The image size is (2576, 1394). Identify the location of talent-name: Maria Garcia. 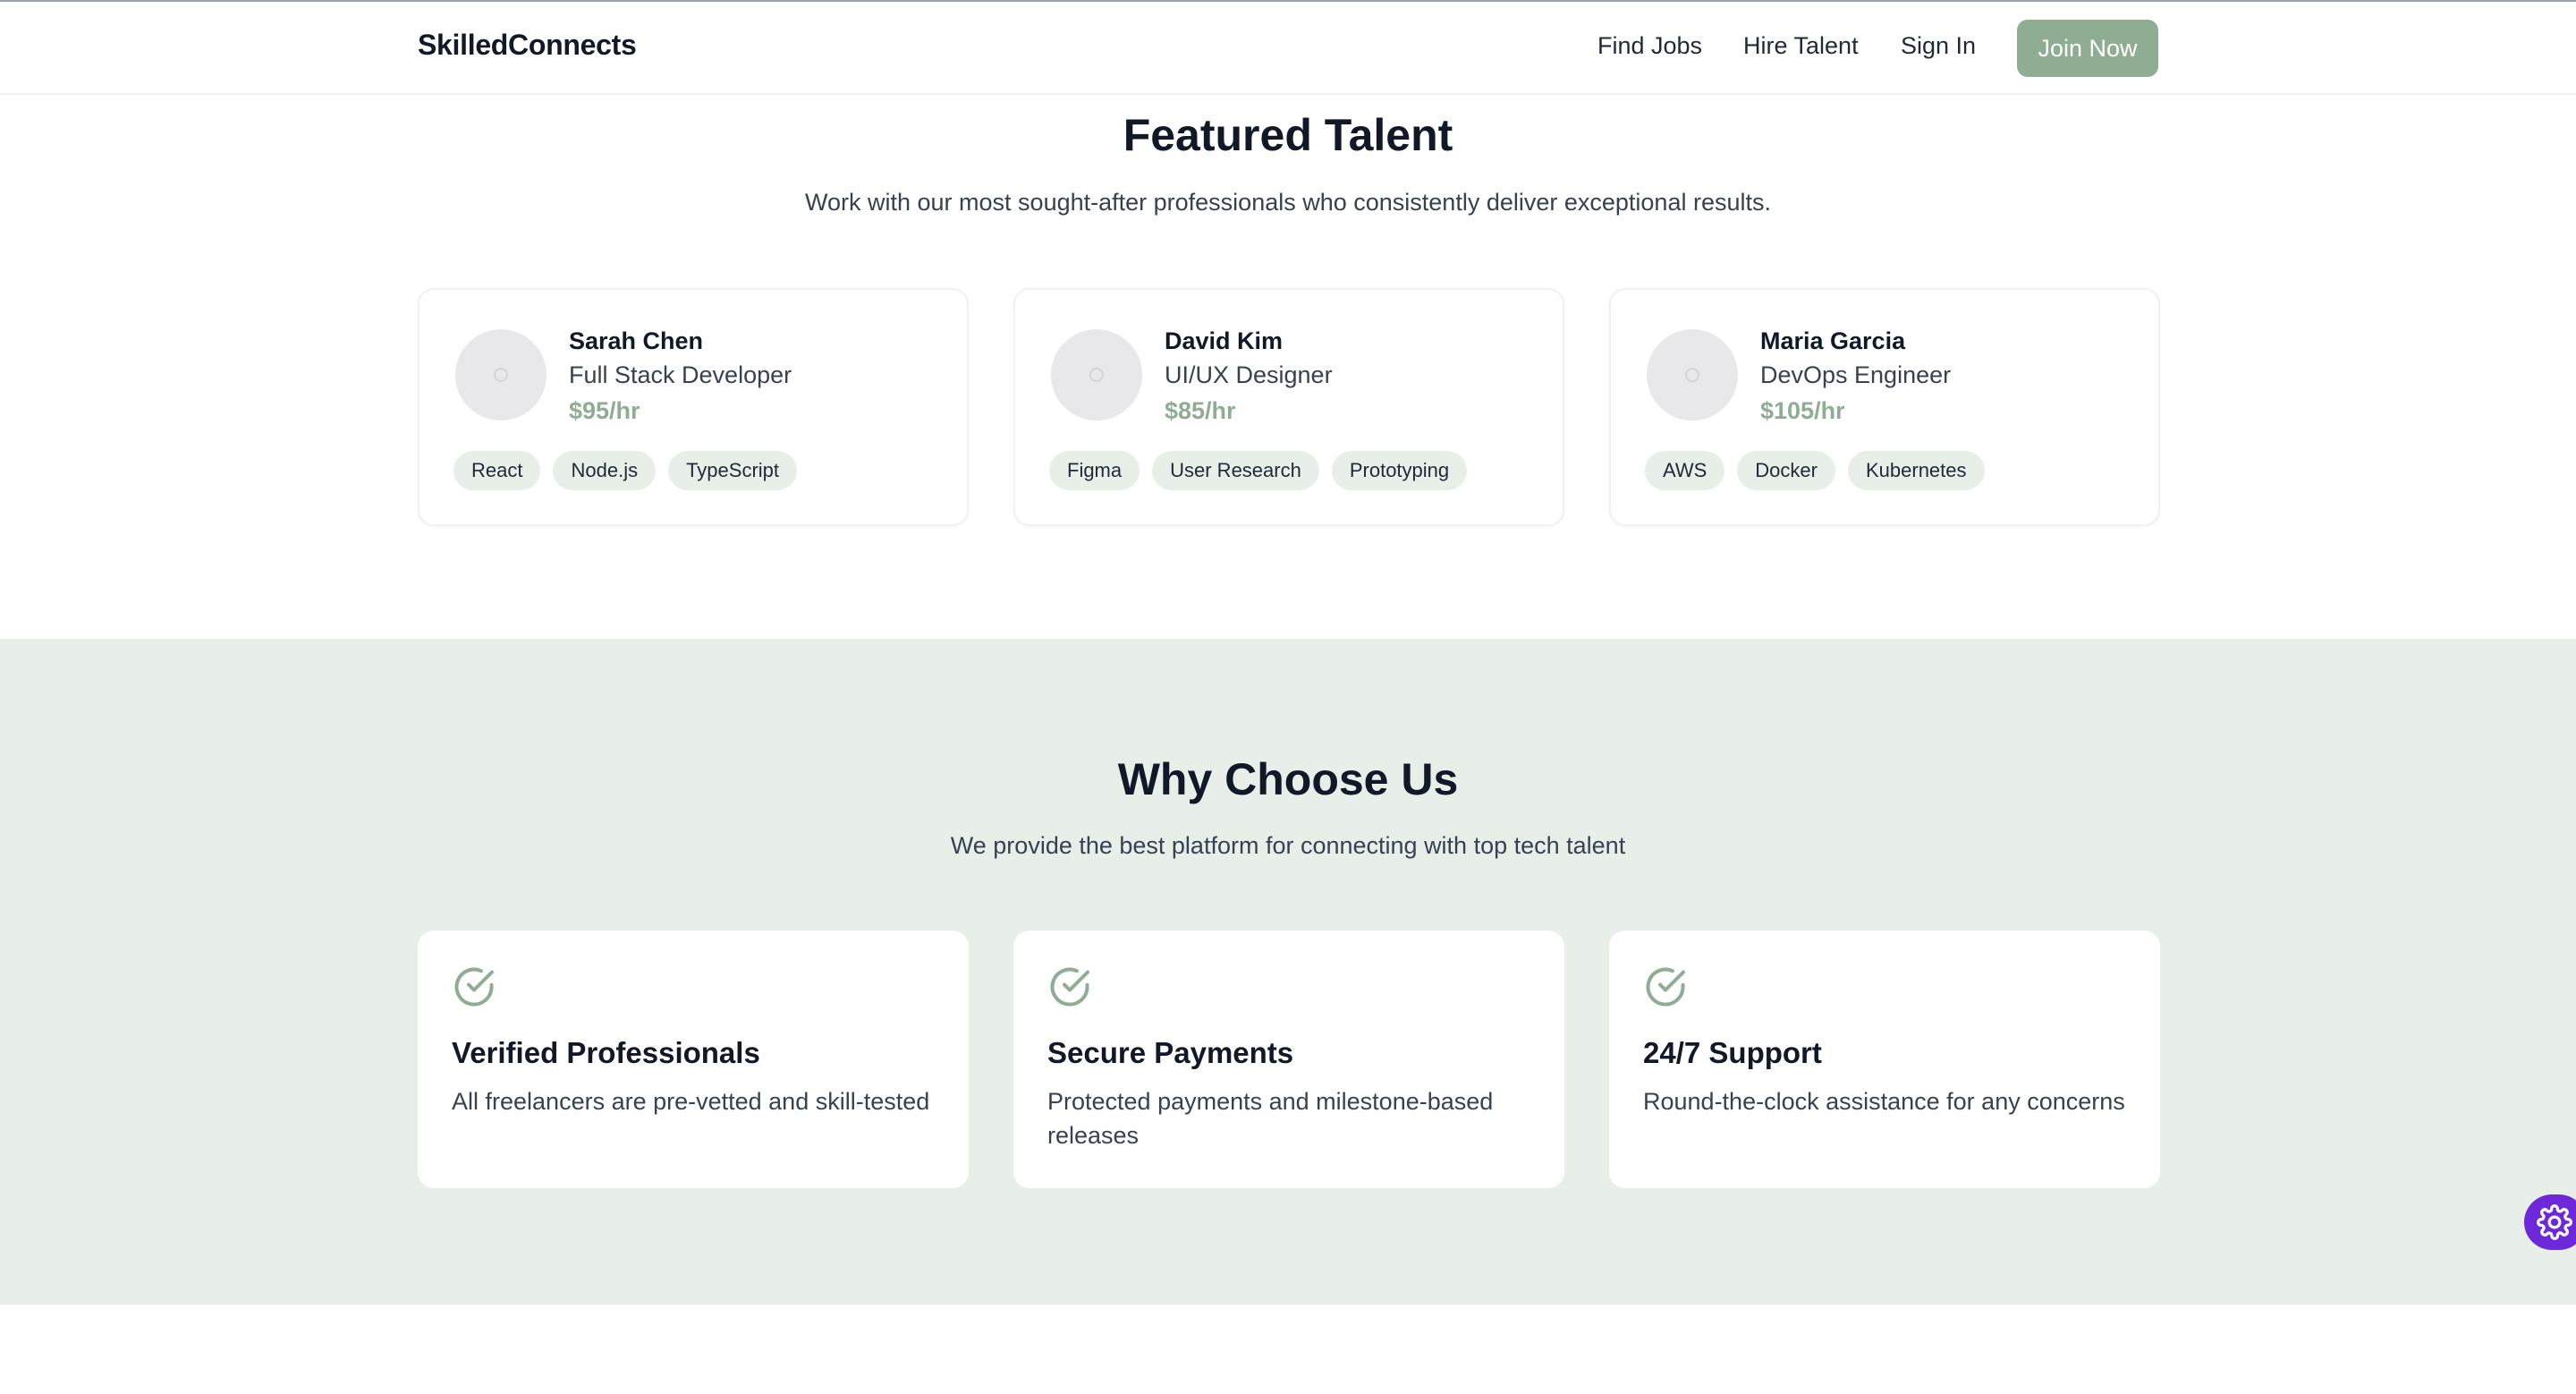
(1833, 340).